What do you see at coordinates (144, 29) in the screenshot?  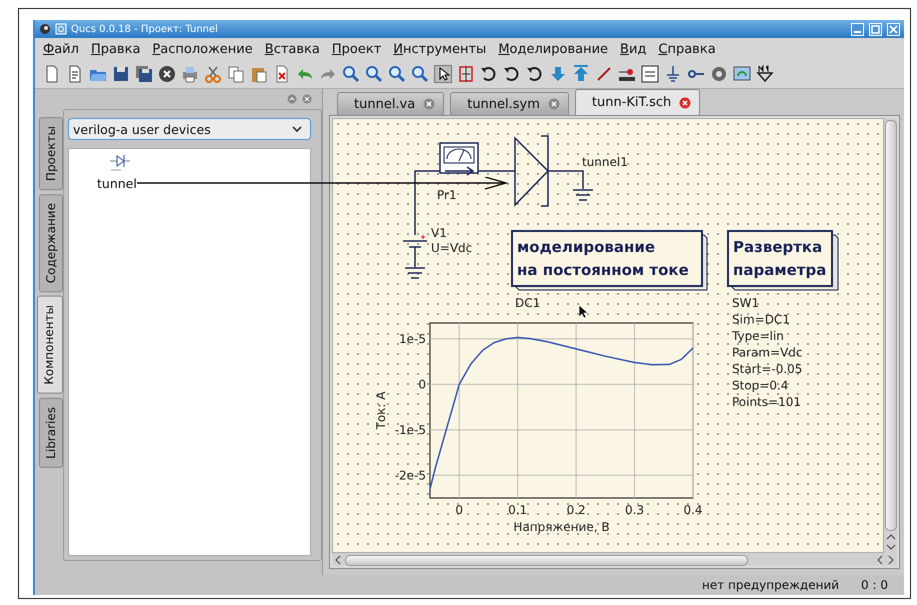 I see `window-title: Qucs 0.0.18 - Проект: Tunnel` at bounding box center [144, 29].